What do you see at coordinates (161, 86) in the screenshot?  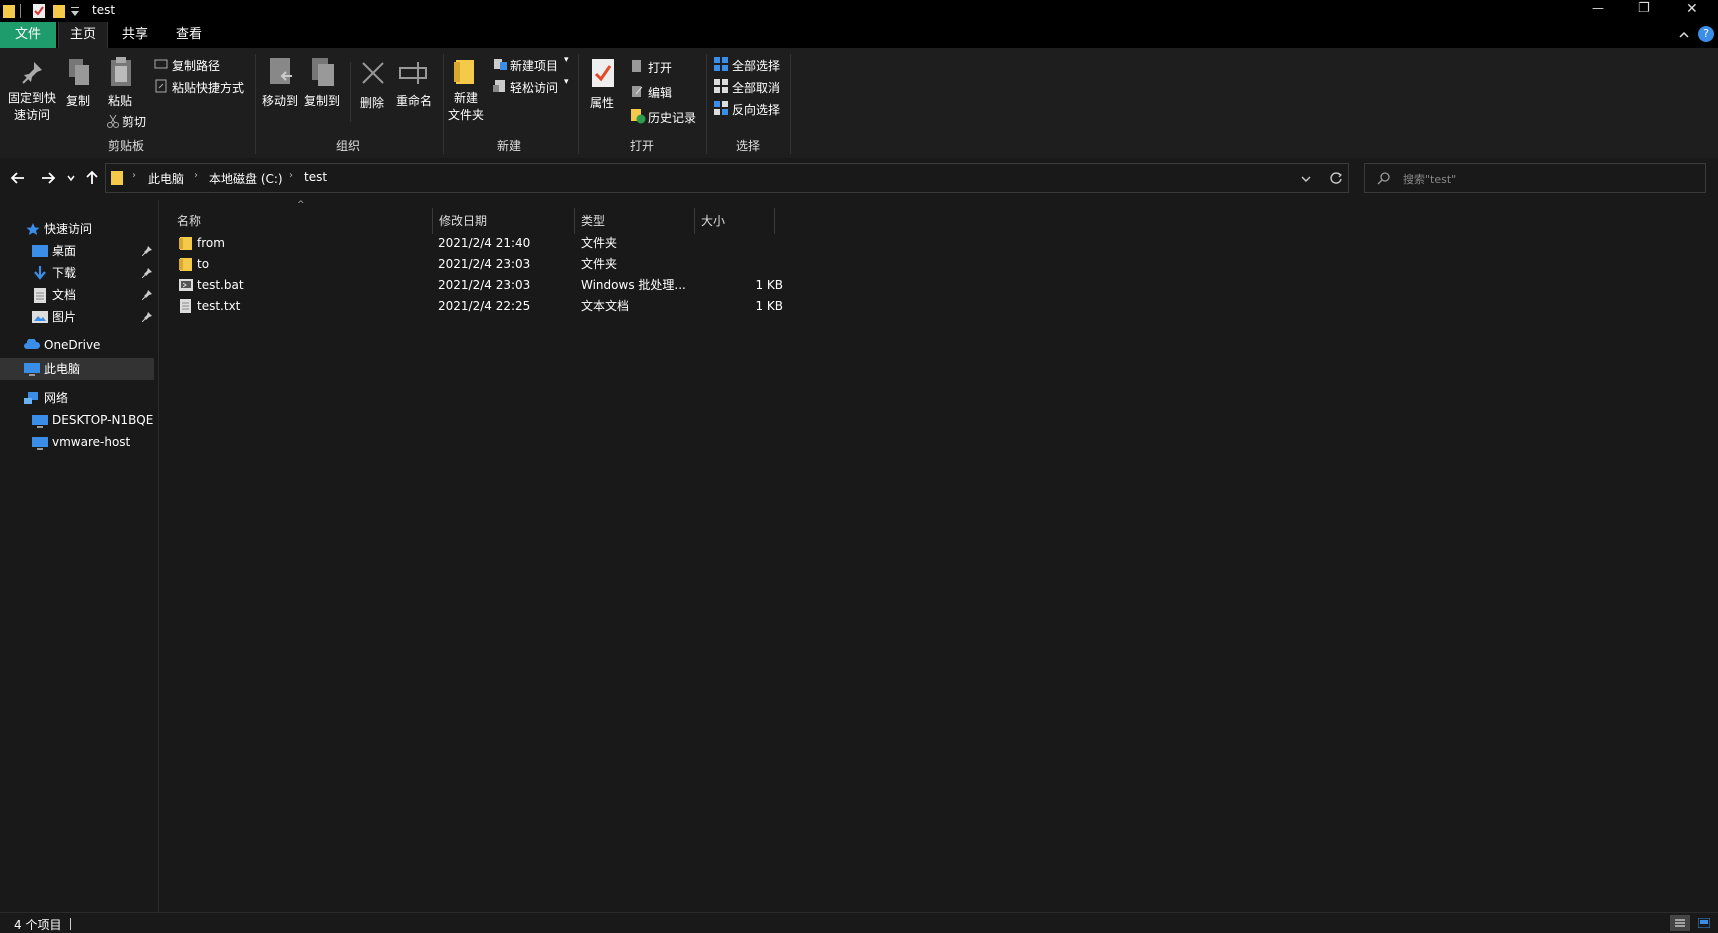 I see `paste-shortcut-icon` at bounding box center [161, 86].